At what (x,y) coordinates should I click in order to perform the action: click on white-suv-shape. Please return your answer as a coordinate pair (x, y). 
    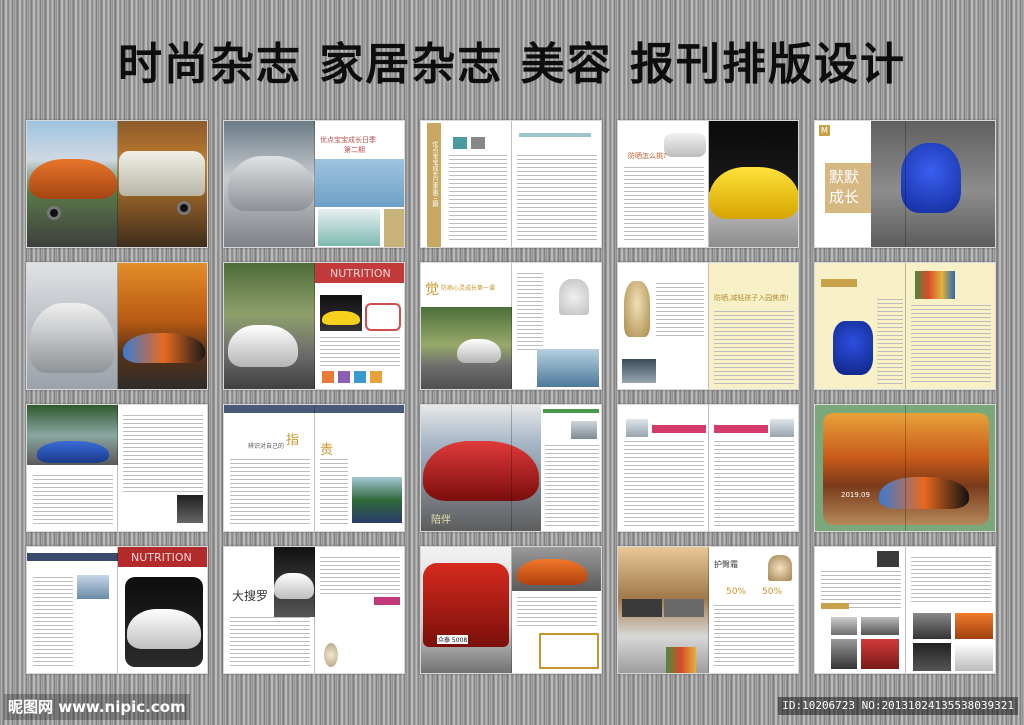
    Looking at the image, I should click on (162, 173).